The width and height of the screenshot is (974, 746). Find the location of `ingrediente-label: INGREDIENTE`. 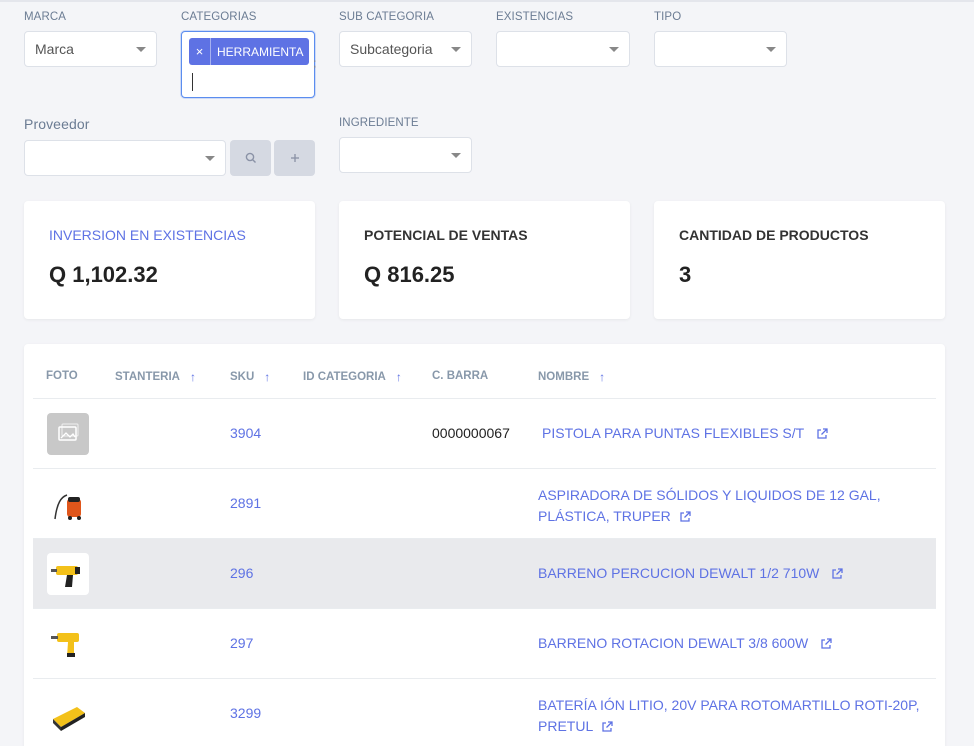

ingrediente-label: INGREDIENTE is located at coordinates (379, 123).